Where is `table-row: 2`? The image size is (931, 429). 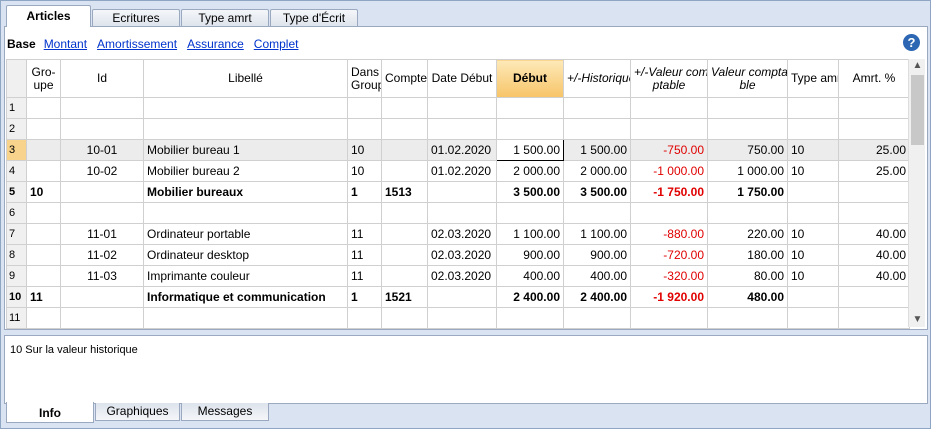 table-row: 2 is located at coordinates (458, 129).